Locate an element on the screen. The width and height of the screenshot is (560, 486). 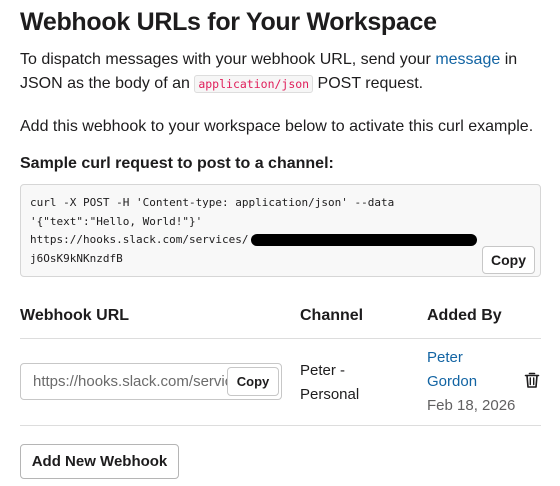
table-header-divider is located at coordinates (280, 338).